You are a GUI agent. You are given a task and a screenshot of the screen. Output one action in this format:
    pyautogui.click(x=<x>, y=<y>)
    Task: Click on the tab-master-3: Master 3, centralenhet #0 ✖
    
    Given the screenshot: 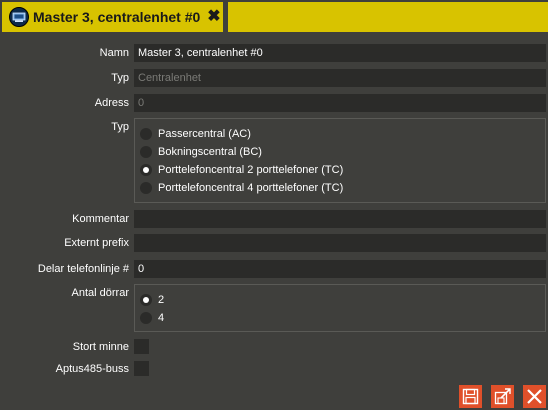 What is the action you would take?
    pyautogui.click(x=112, y=17)
    